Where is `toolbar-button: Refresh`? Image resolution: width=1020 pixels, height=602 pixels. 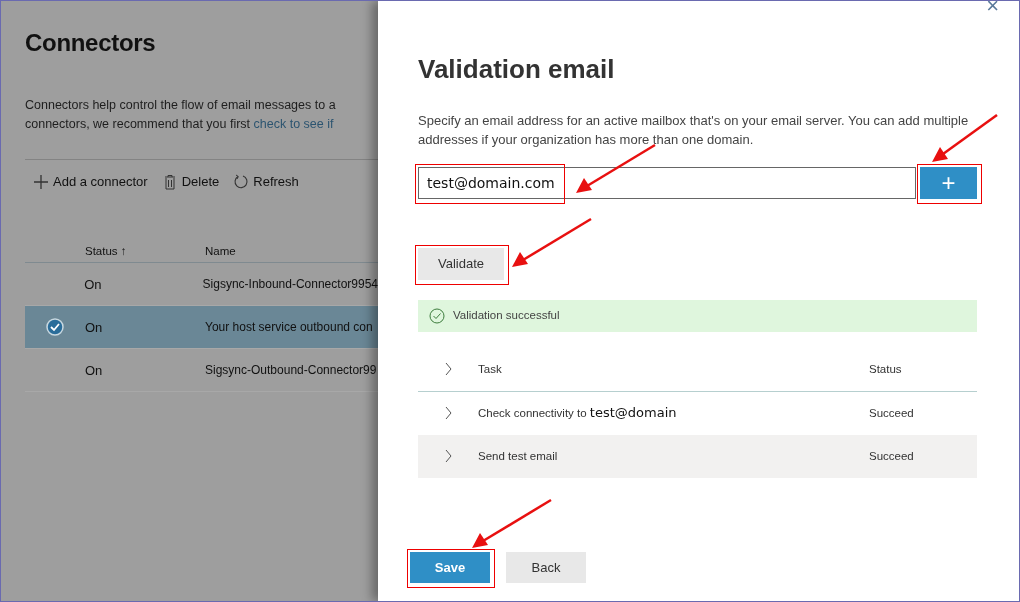
toolbar-button: Refresh is located at coordinates (266, 181).